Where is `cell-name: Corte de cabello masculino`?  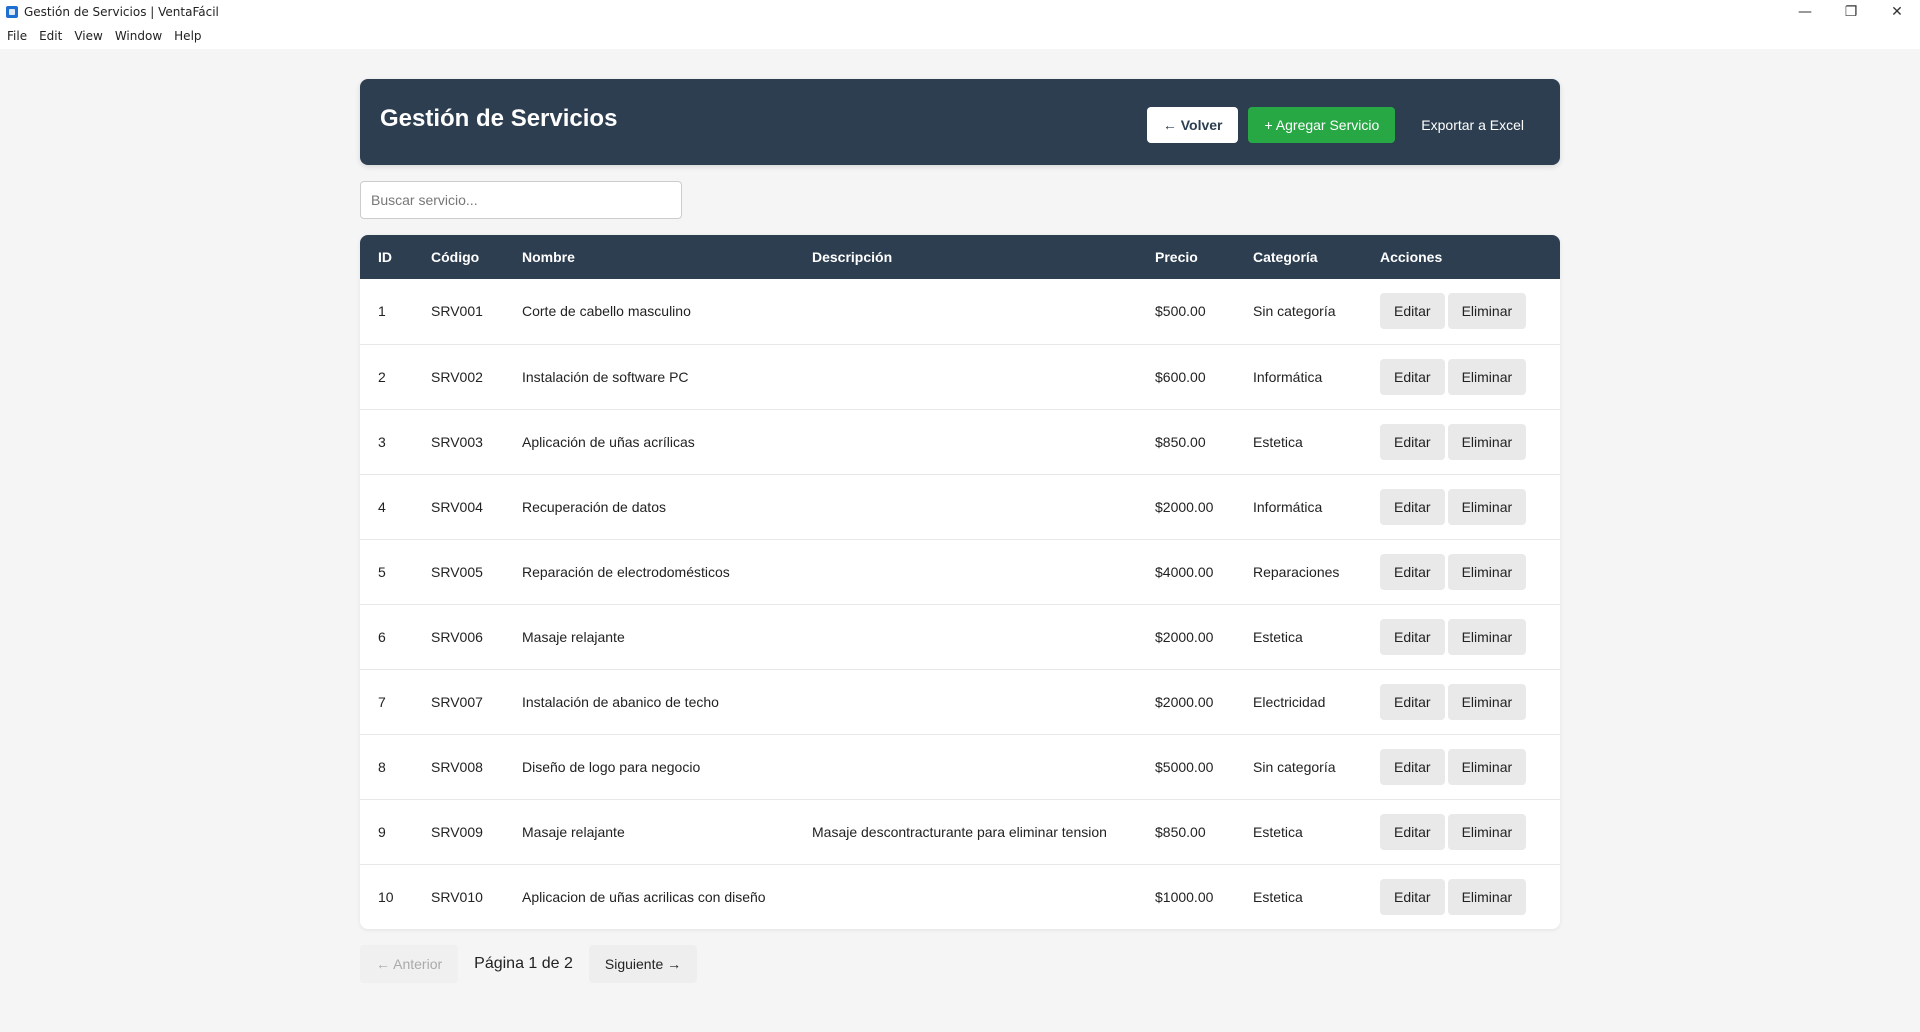
cell-name: Corte de cabello masculino is located at coordinates (649, 312).